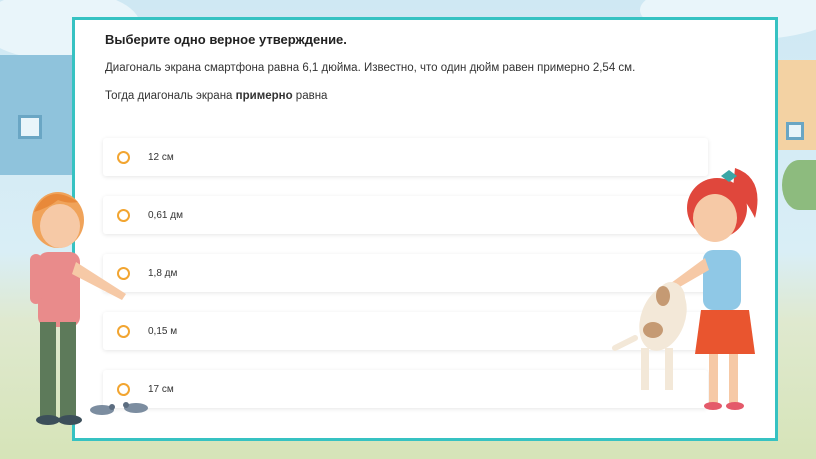  Describe the element at coordinates (216, 96) in the screenshot. I see `question-prompt: Тогда диагональ экрана примерно равна` at that location.